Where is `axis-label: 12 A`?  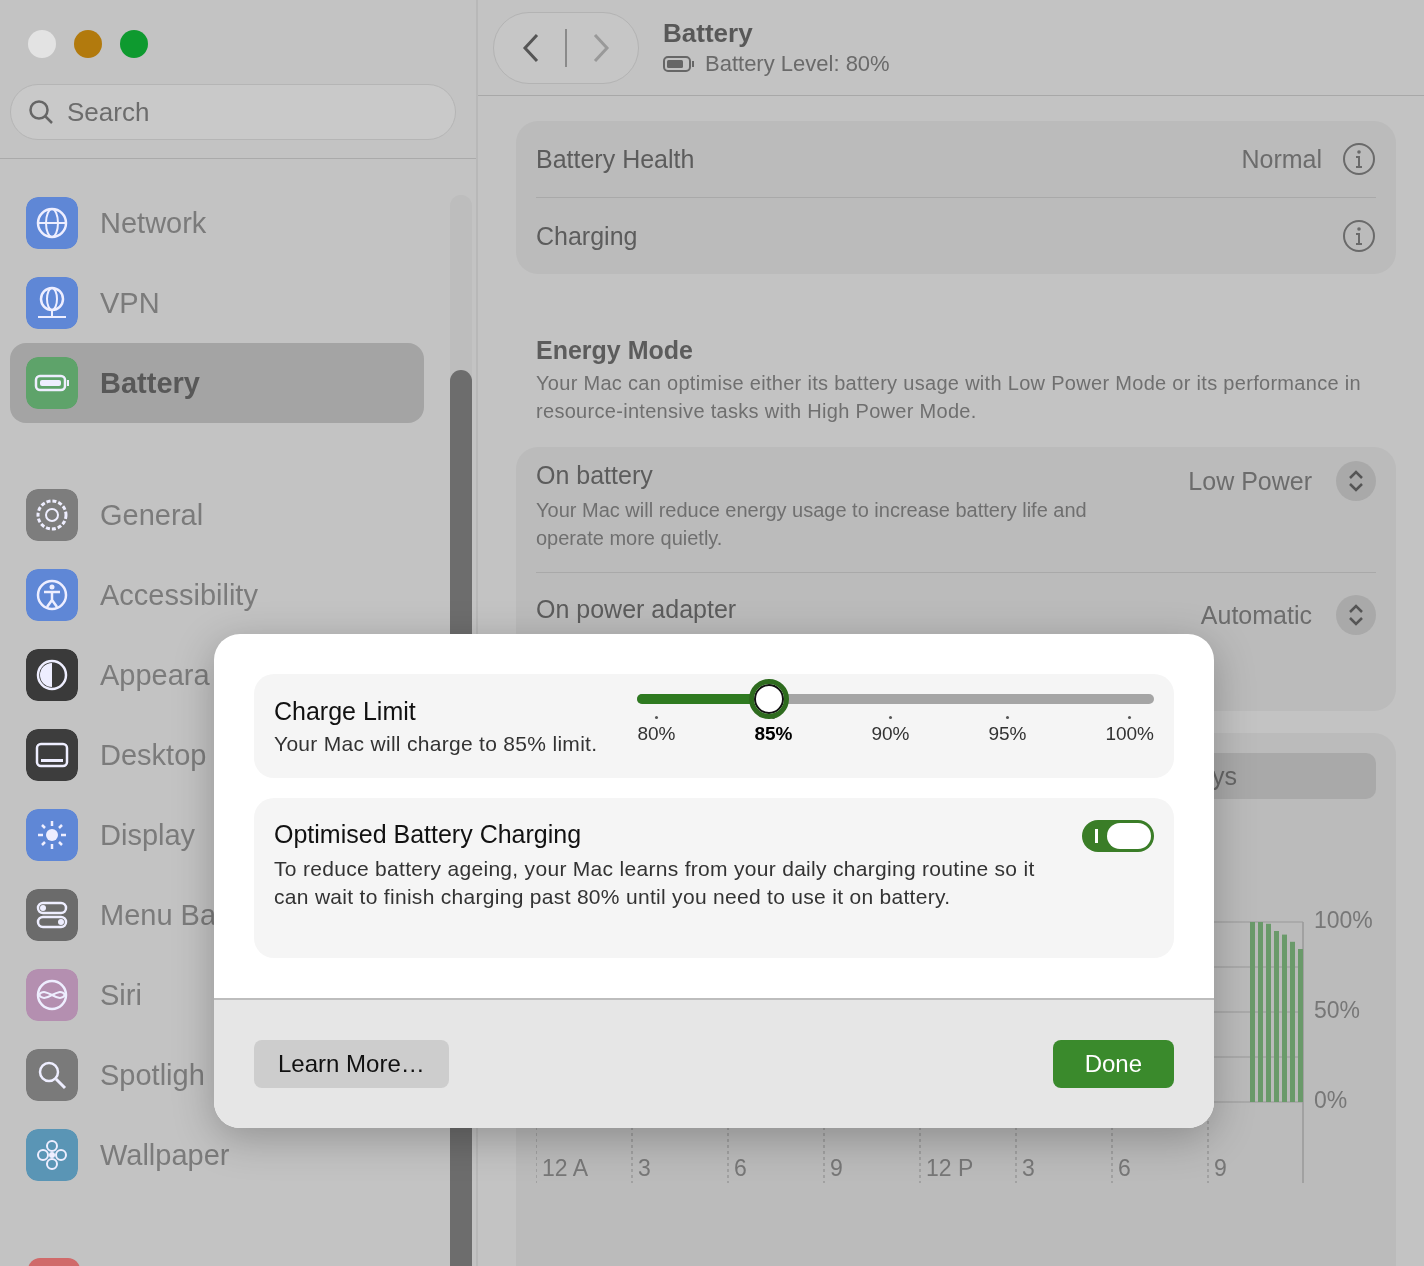
axis-label: 12 A is located at coordinates (565, 1168).